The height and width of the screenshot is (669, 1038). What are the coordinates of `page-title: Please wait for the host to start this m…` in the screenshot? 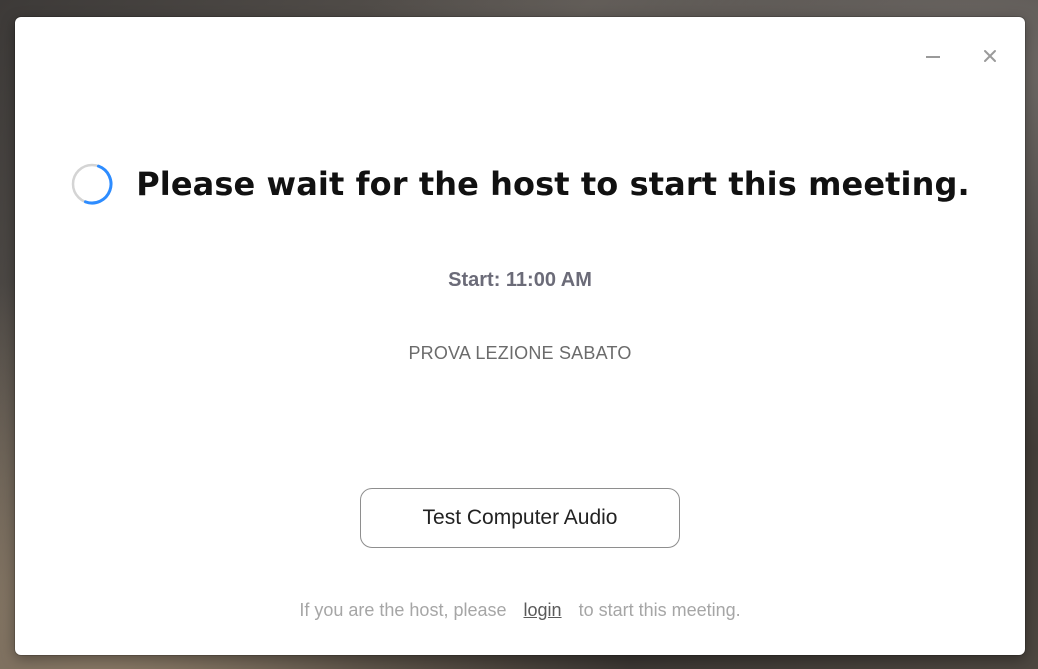 It's located at (553, 184).